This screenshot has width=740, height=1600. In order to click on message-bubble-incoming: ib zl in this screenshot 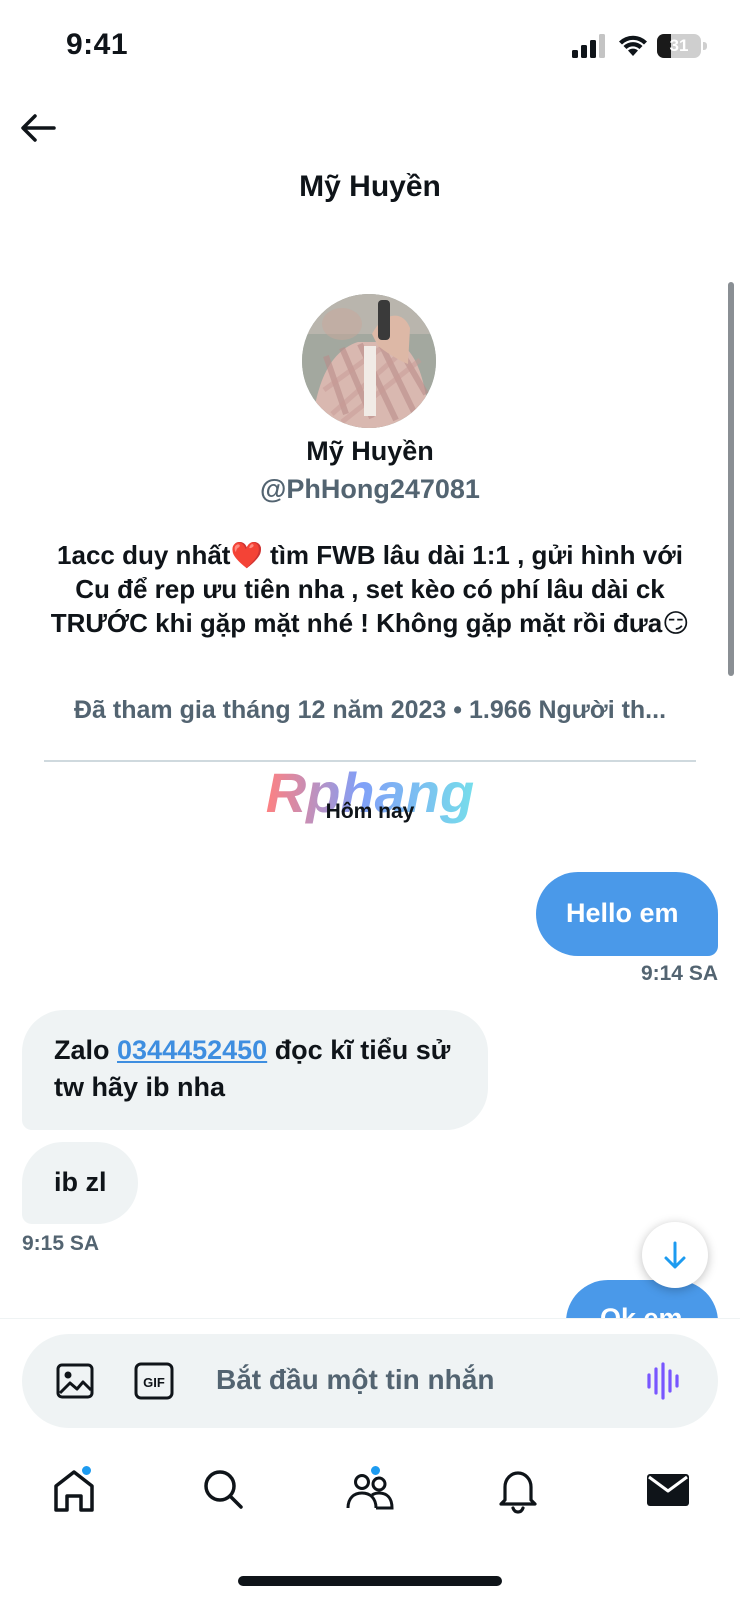, I will do `click(80, 1183)`.